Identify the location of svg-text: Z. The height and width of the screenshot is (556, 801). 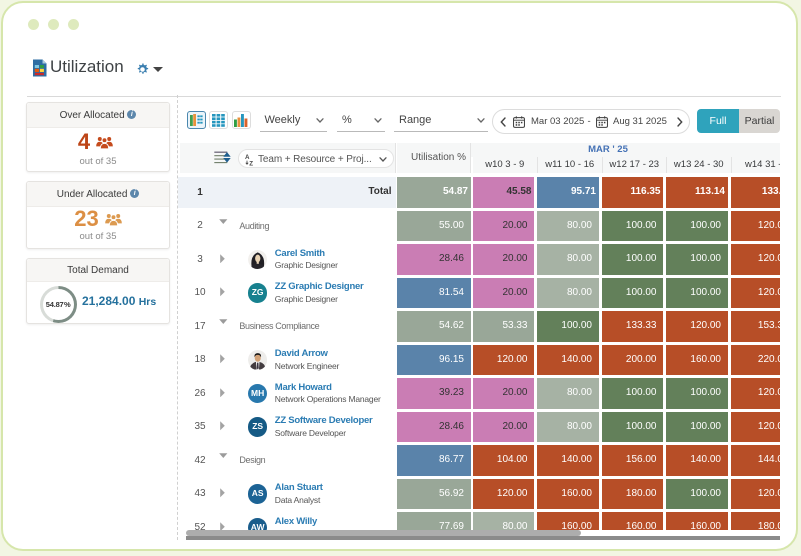
(251, 163).